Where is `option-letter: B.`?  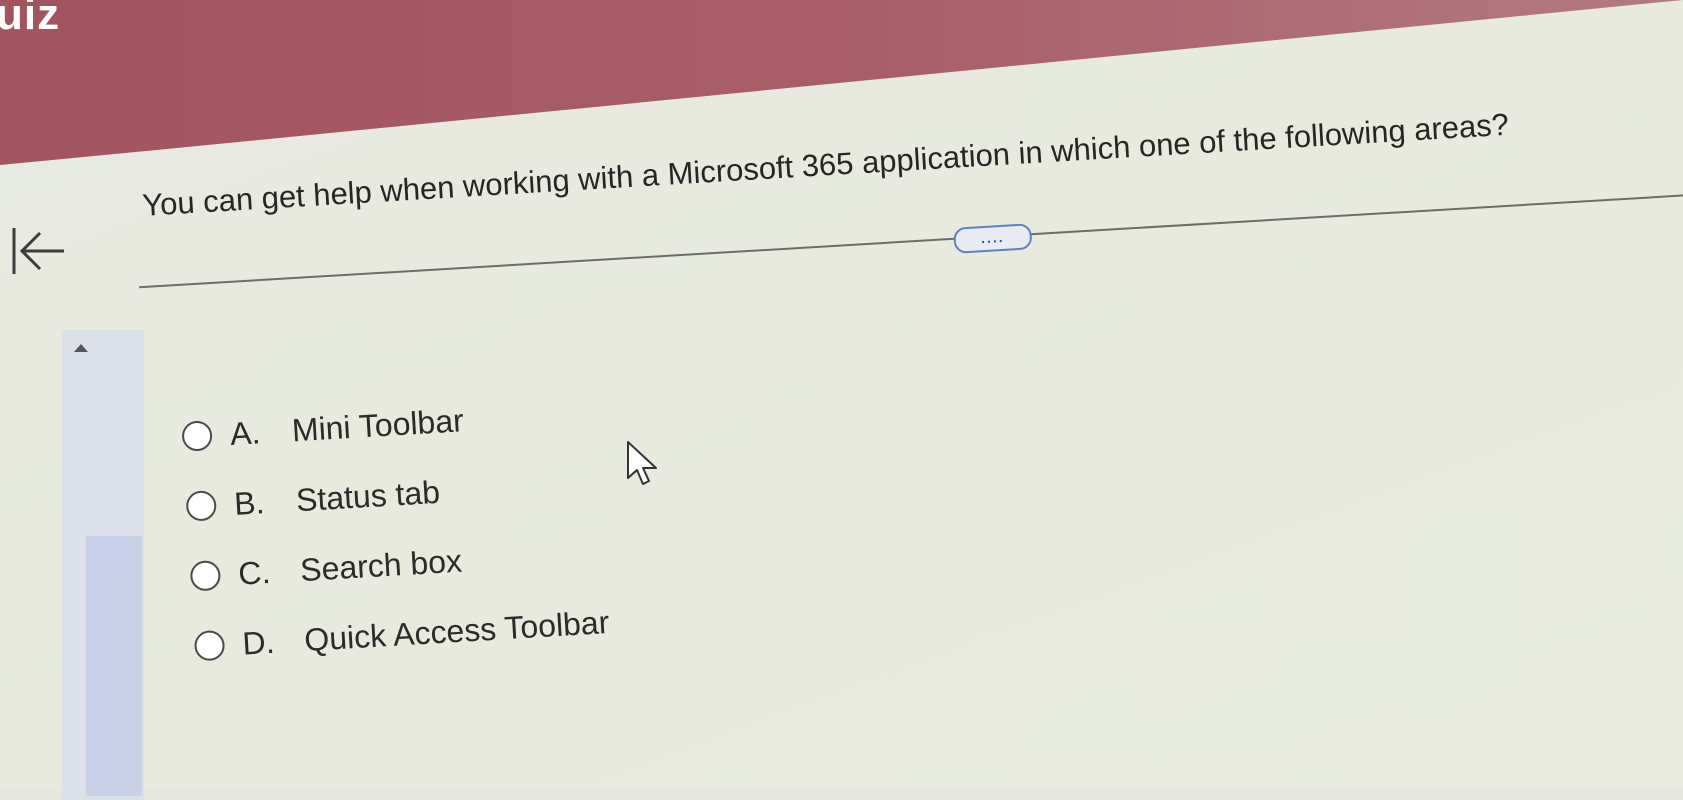
option-letter: B. is located at coordinates (249, 502).